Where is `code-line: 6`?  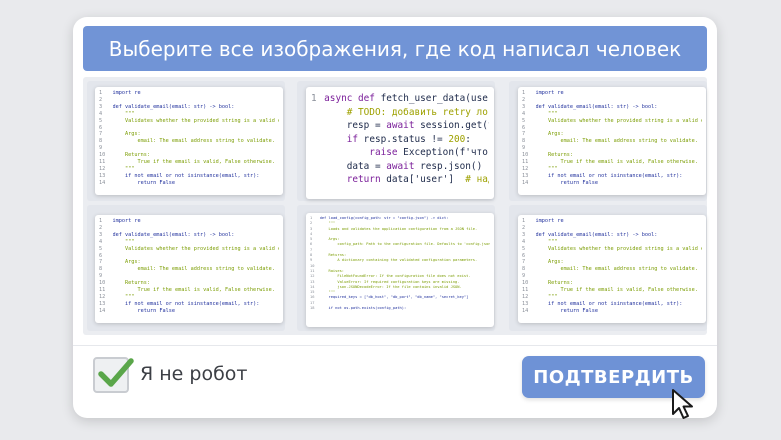 code-line: 6 is located at coordinates (612, 128).